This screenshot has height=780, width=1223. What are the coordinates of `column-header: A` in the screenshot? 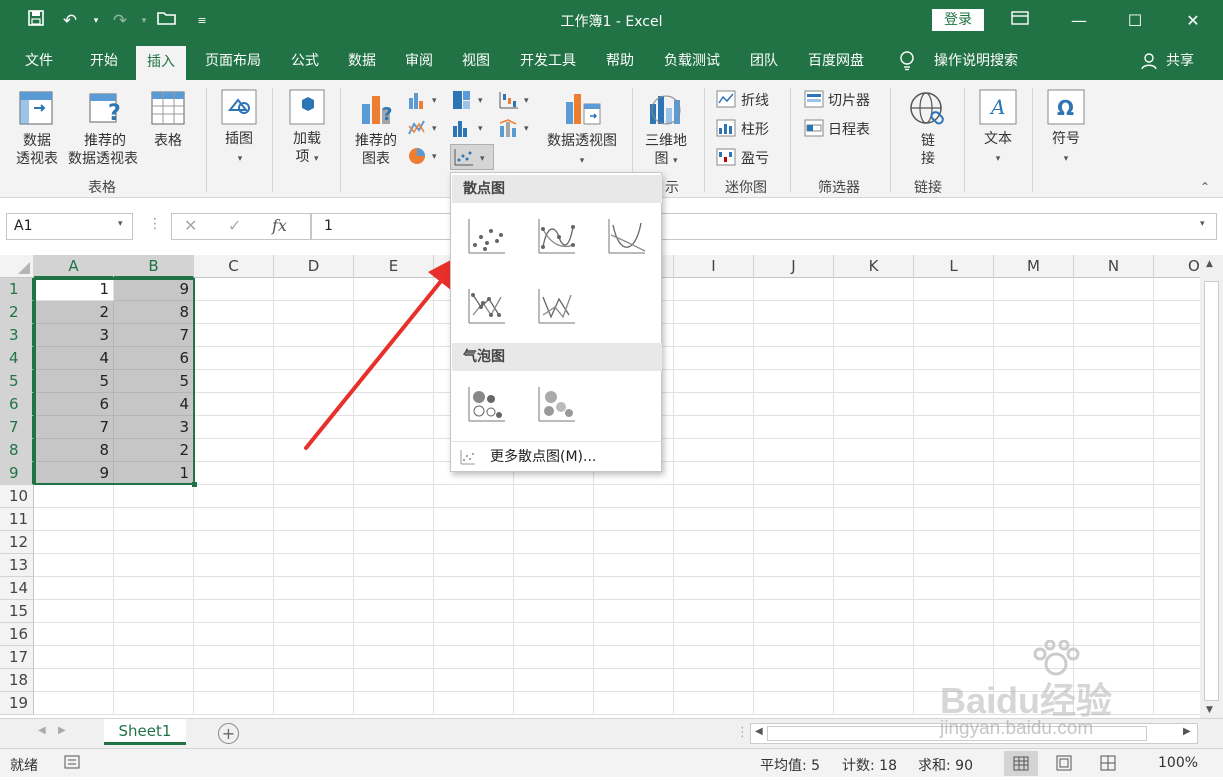 It's located at (74, 266).